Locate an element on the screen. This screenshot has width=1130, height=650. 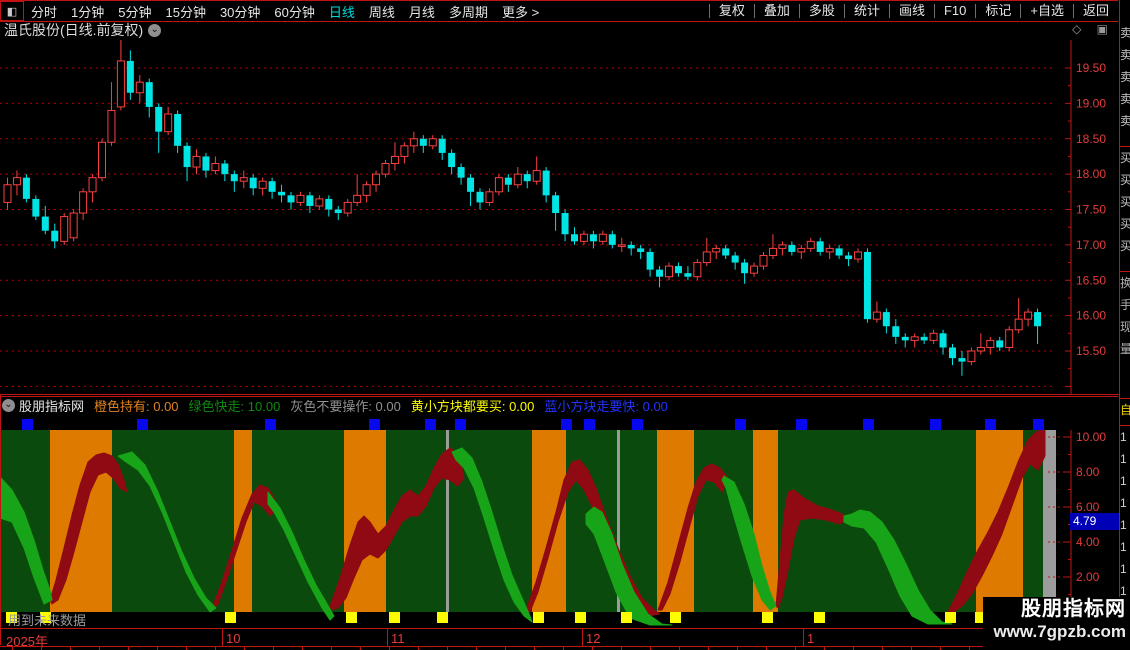
toolbar-button-标记: 标记 is located at coordinates (997, 11).